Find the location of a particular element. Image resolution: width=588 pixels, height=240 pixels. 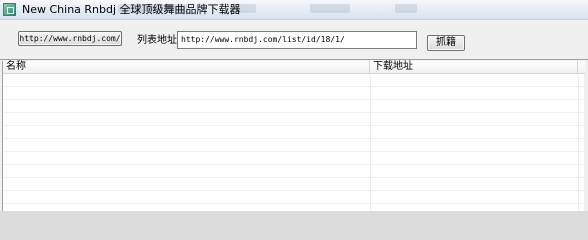

capture-button: 抓籍 is located at coordinates (446, 43).